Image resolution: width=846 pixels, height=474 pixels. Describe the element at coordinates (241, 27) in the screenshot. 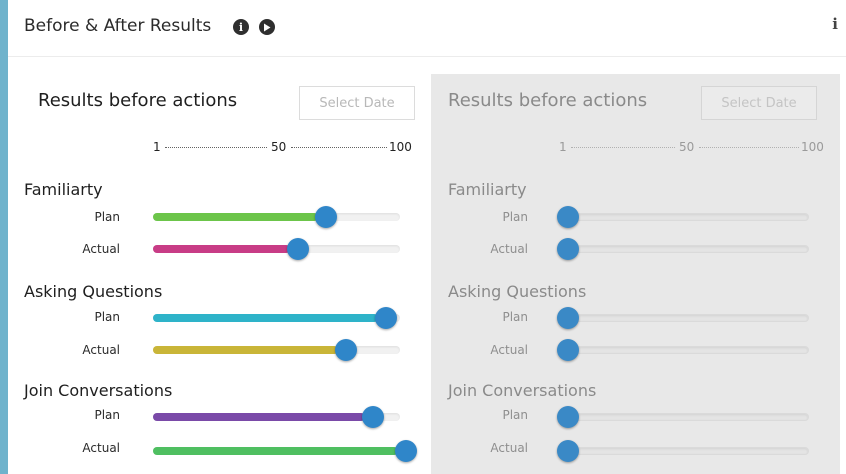

I see `info-icon: i` at that location.